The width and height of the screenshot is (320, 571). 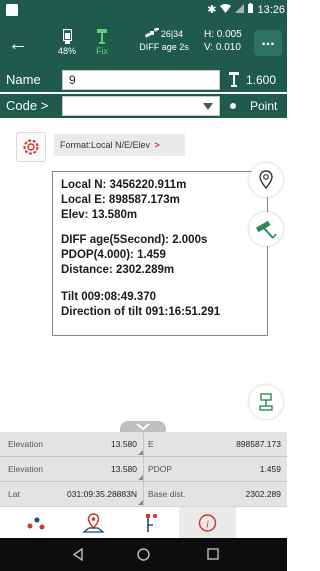 What do you see at coordinates (134, 240) in the screenshot?
I see `diff-age-line: DIFF age(5Second): 2.000s` at bounding box center [134, 240].